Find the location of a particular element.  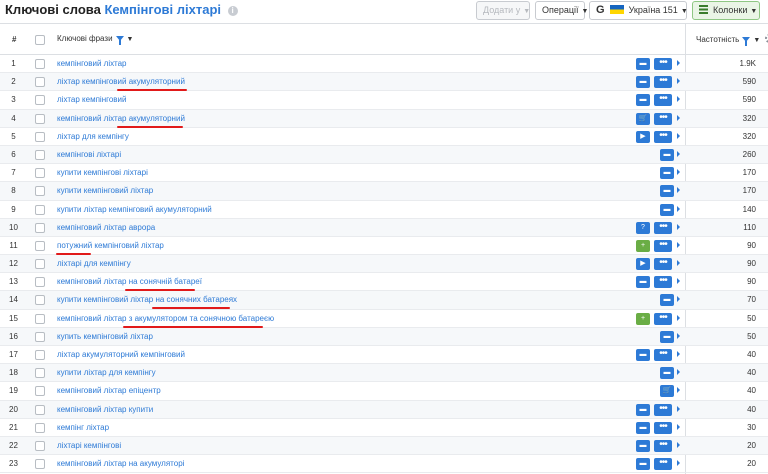

keyword-link: ліхтар кемпінговий is located at coordinates (92, 99).